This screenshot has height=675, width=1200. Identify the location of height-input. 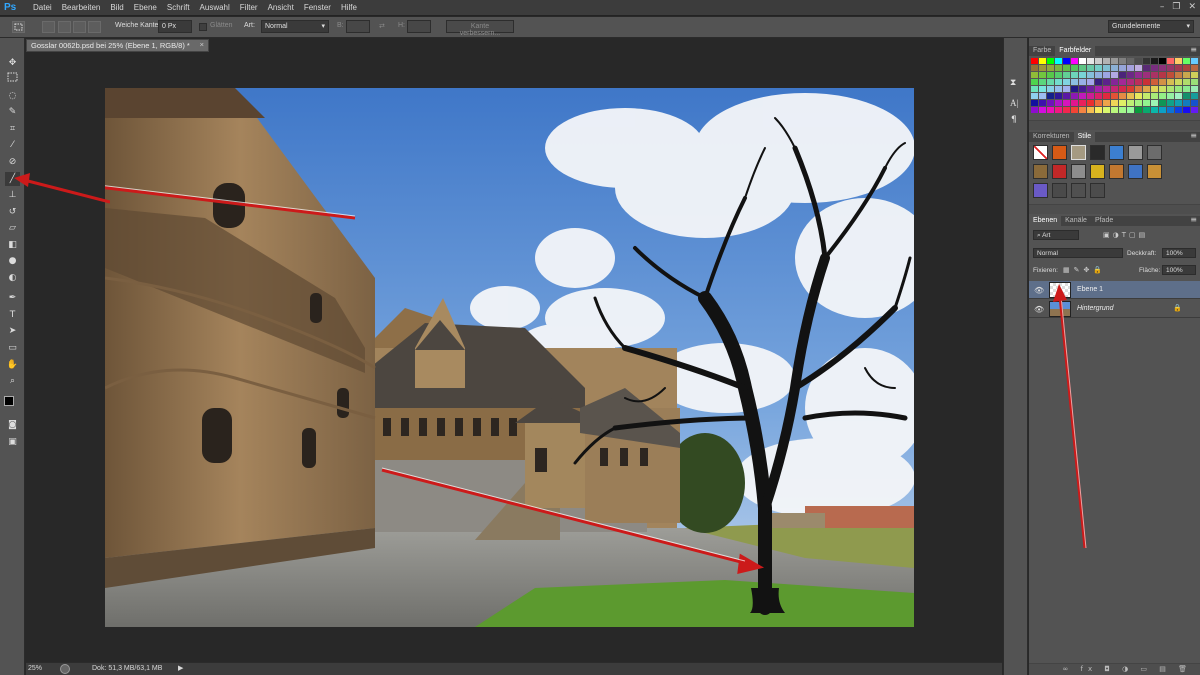
(419, 26).